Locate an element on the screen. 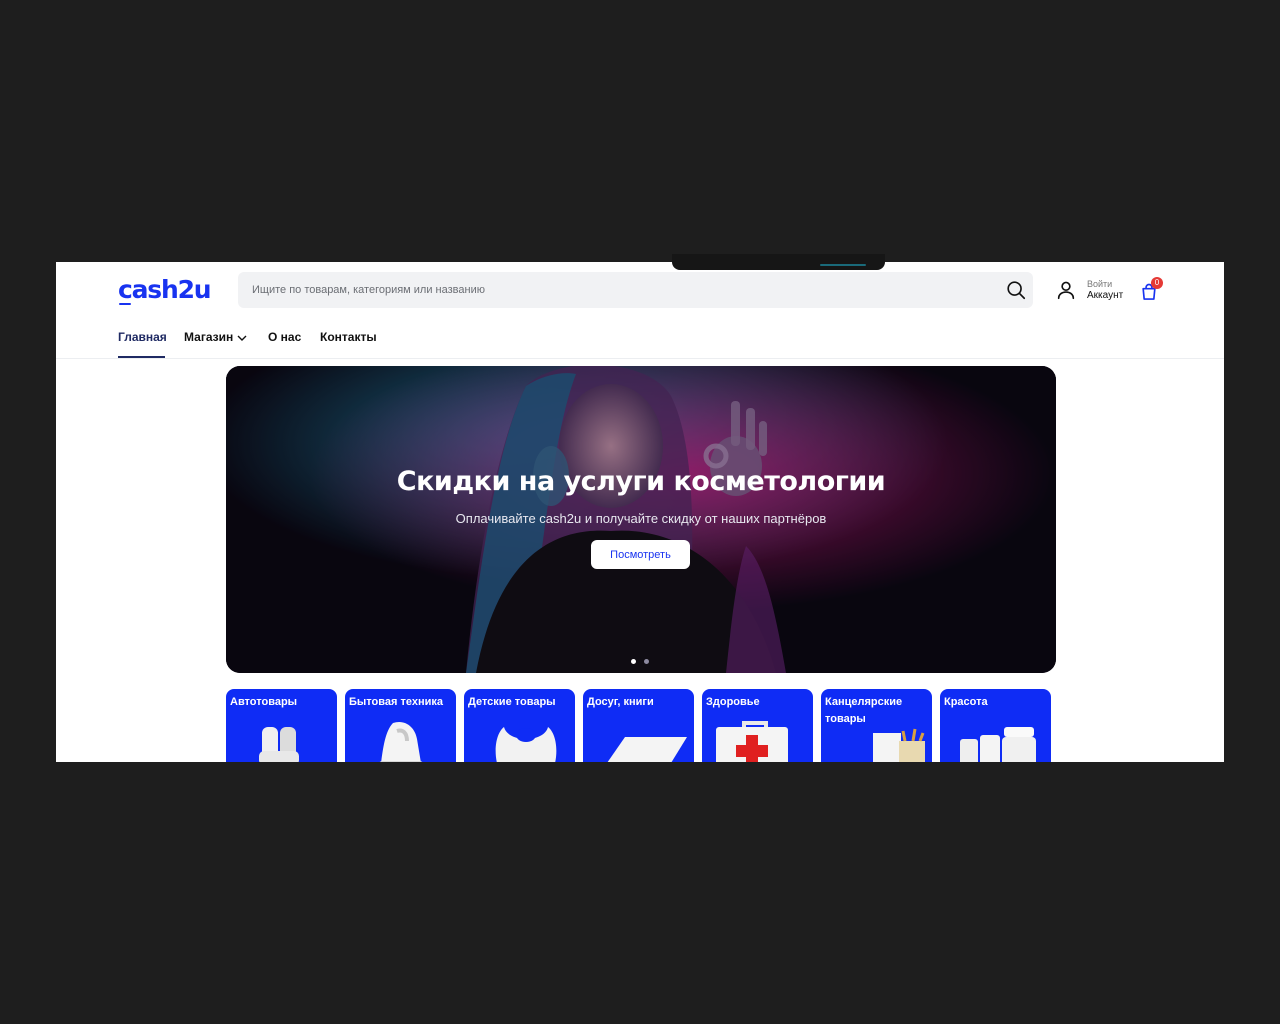 Image resolution: width=1280 pixels, height=1024 pixels. account-button: Войти Аккаунт is located at coordinates (1095, 291).